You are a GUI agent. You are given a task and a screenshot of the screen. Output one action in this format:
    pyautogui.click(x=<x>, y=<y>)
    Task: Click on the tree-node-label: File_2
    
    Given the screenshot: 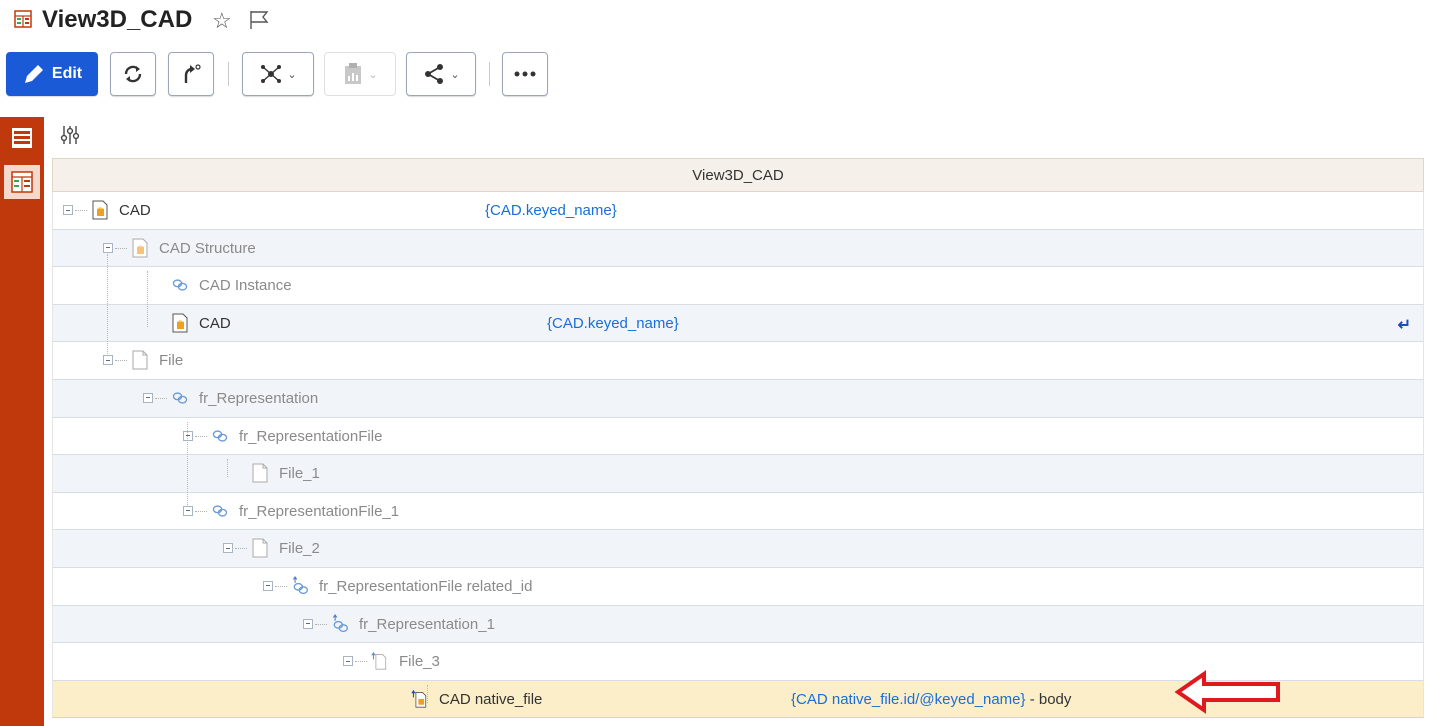 What is the action you would take?
    pyautogui.click(x=299, y=549)
    